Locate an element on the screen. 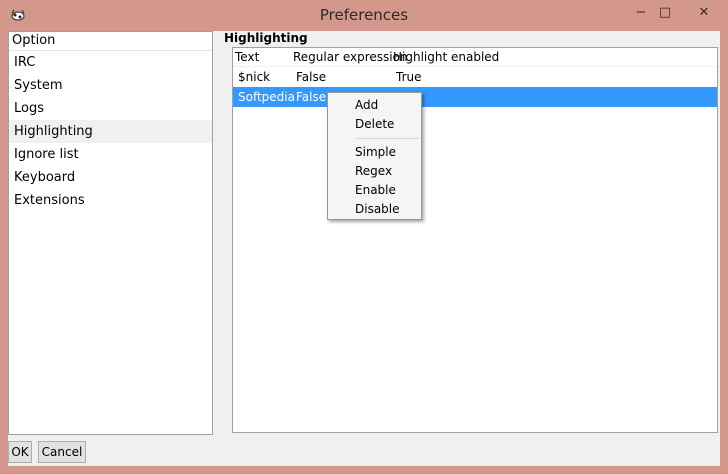 The image size is (728, 474). sidebar-item-highlighting: Highlighting is located at coordinates (110, 131).